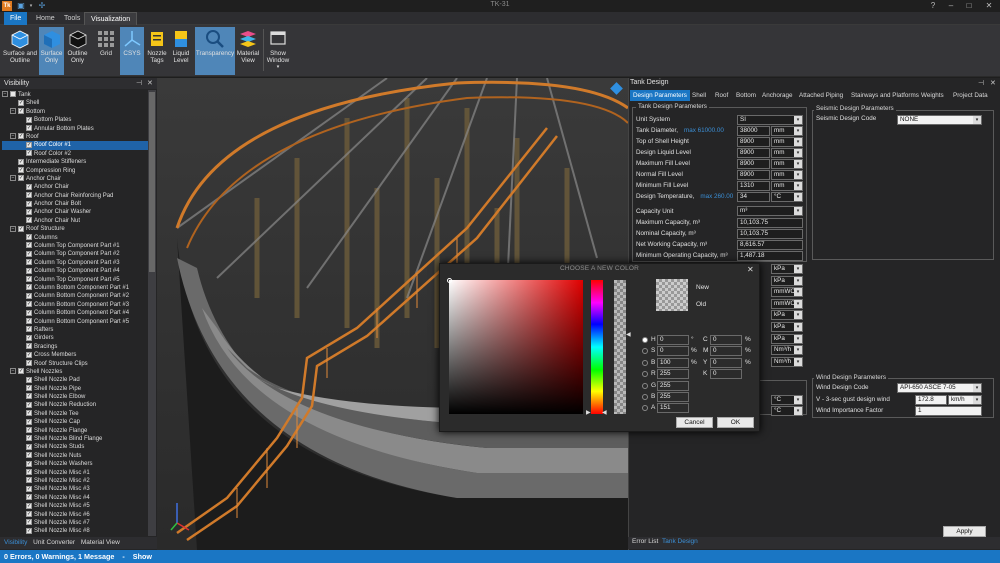 The width and height of the screenshot is (1000, 563). Describe the element at coordinates (75, 162) in the screenshot. I see `tree-item: ✓ Intermediate Stiffeners` at that location.